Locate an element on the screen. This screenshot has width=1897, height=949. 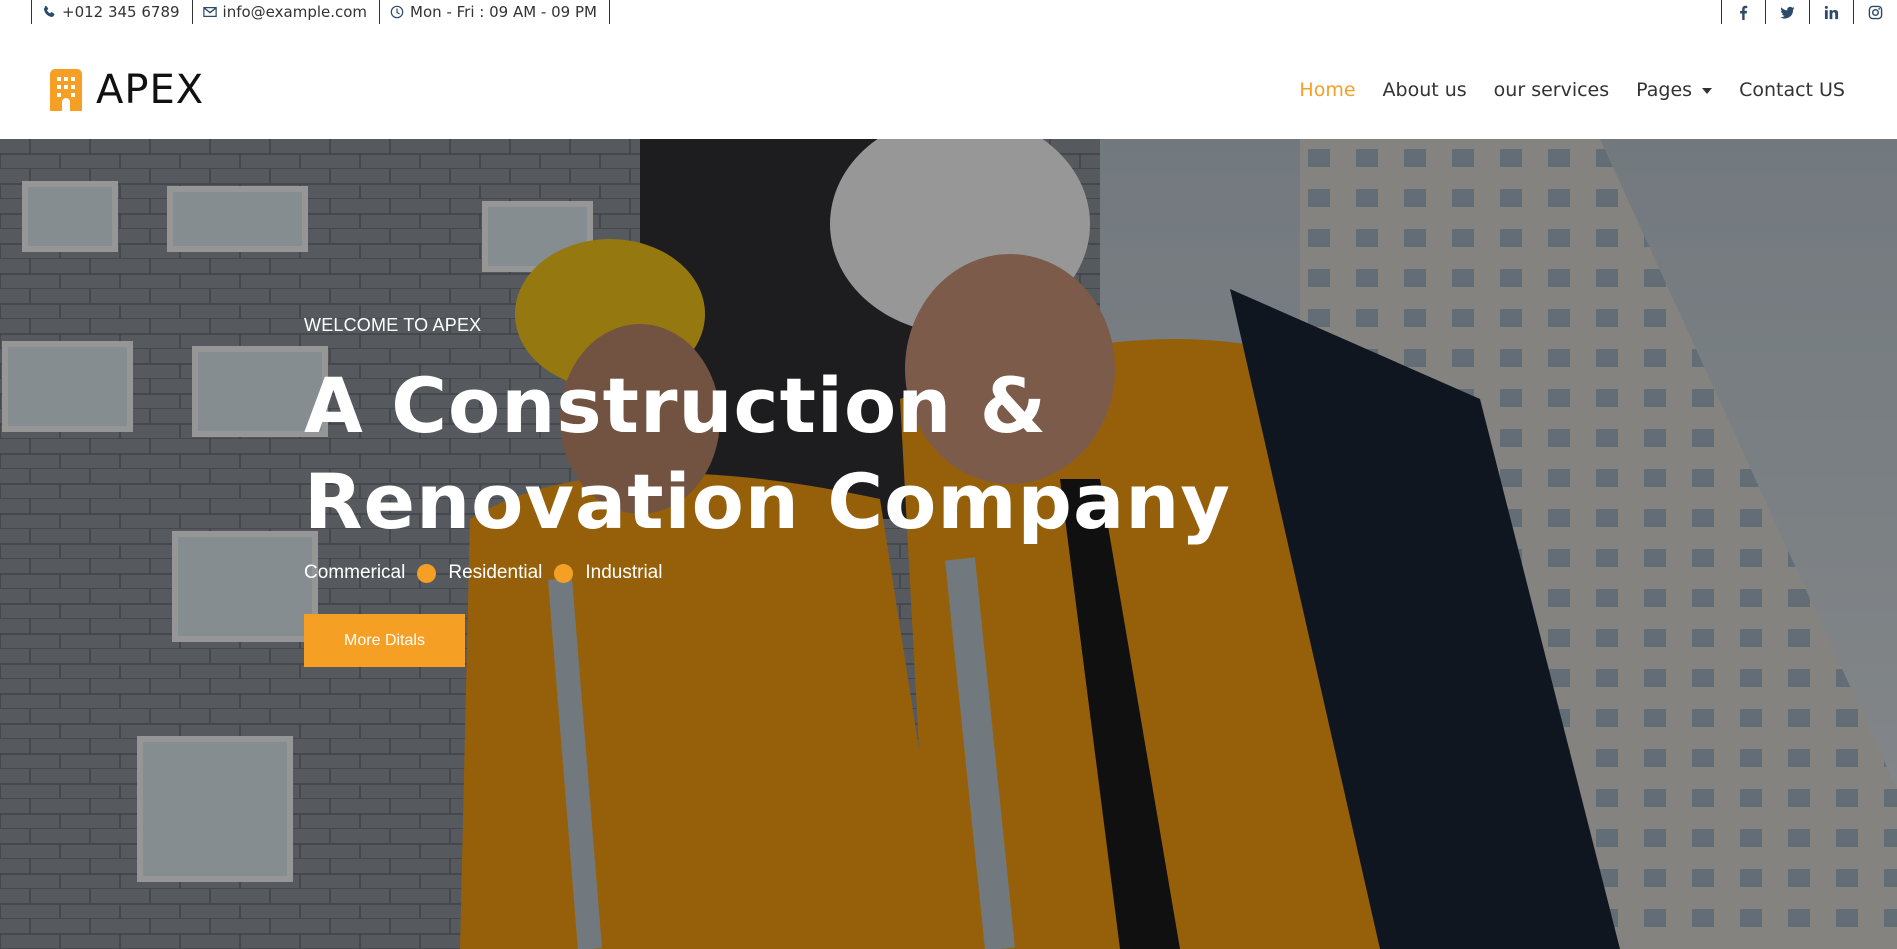
nav-item-pages: Pages is located at coordinates (1674, 90).